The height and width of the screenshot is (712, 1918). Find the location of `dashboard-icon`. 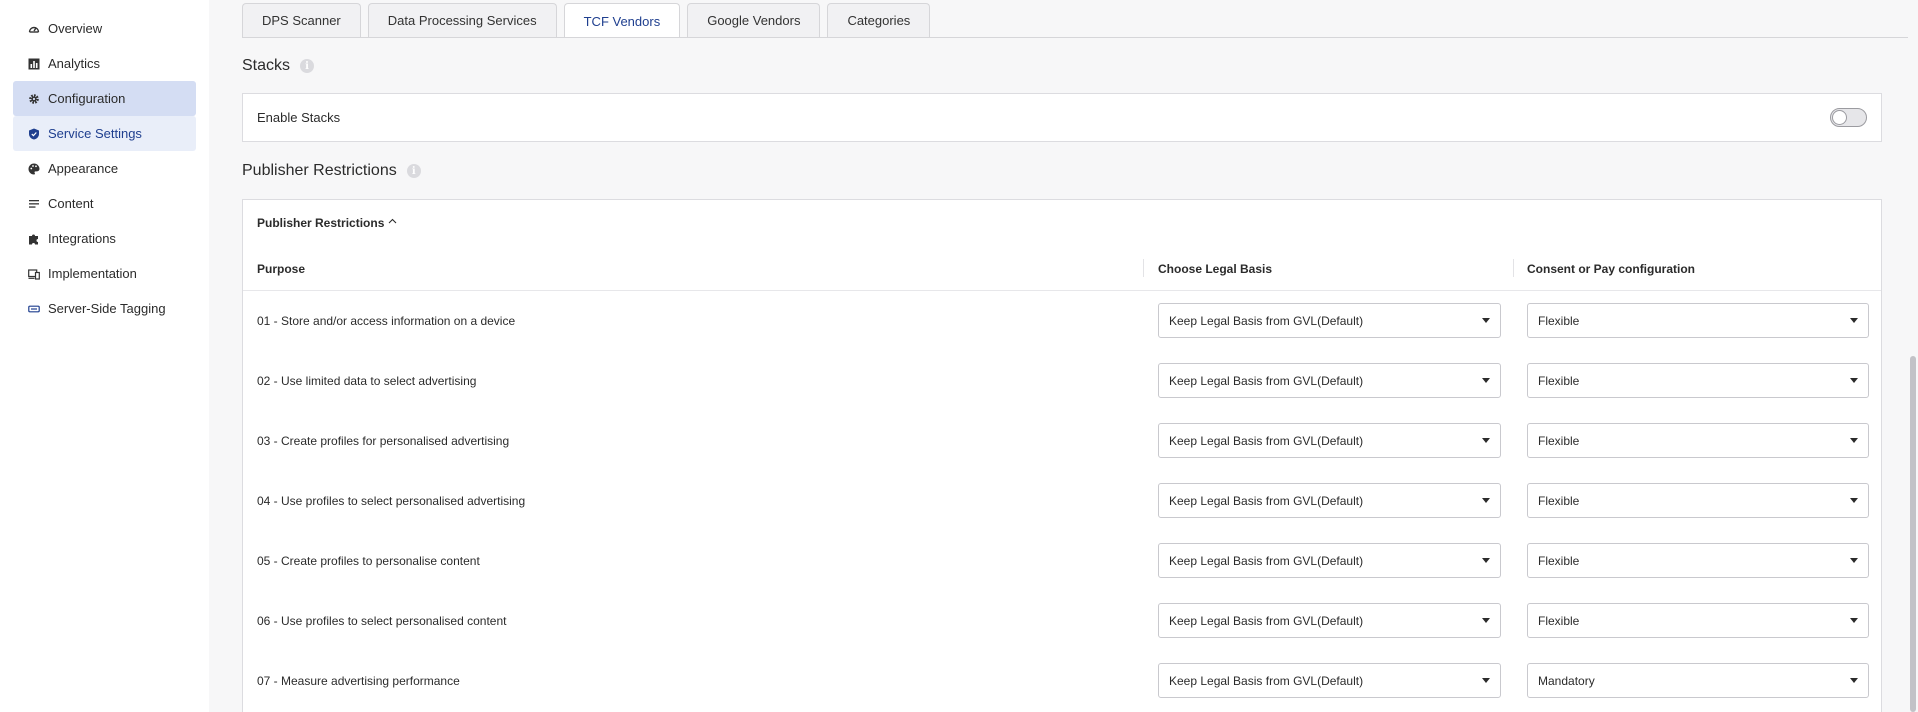

dashboard-icon is located at coordinates (33, 28).